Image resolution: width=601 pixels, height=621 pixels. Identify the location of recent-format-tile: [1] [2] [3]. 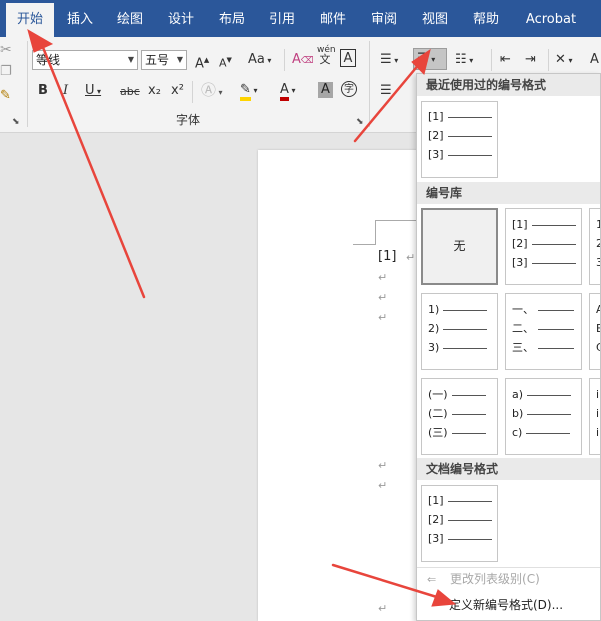
(459, 139).